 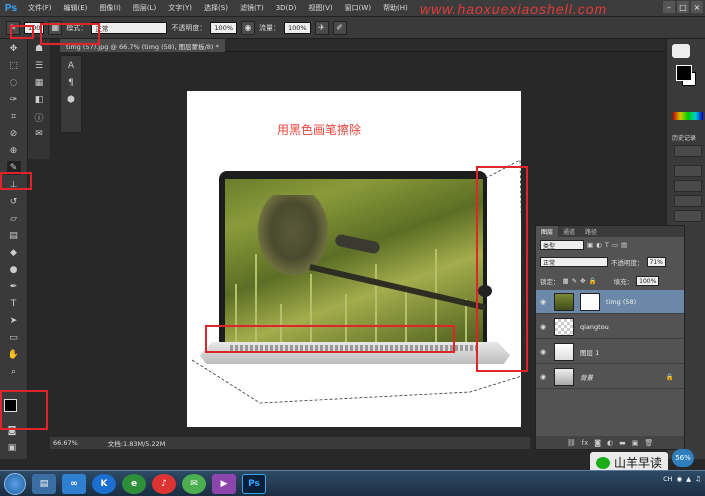 I want to click on tray-network-icon: ▲, so click(x=688, y=479).